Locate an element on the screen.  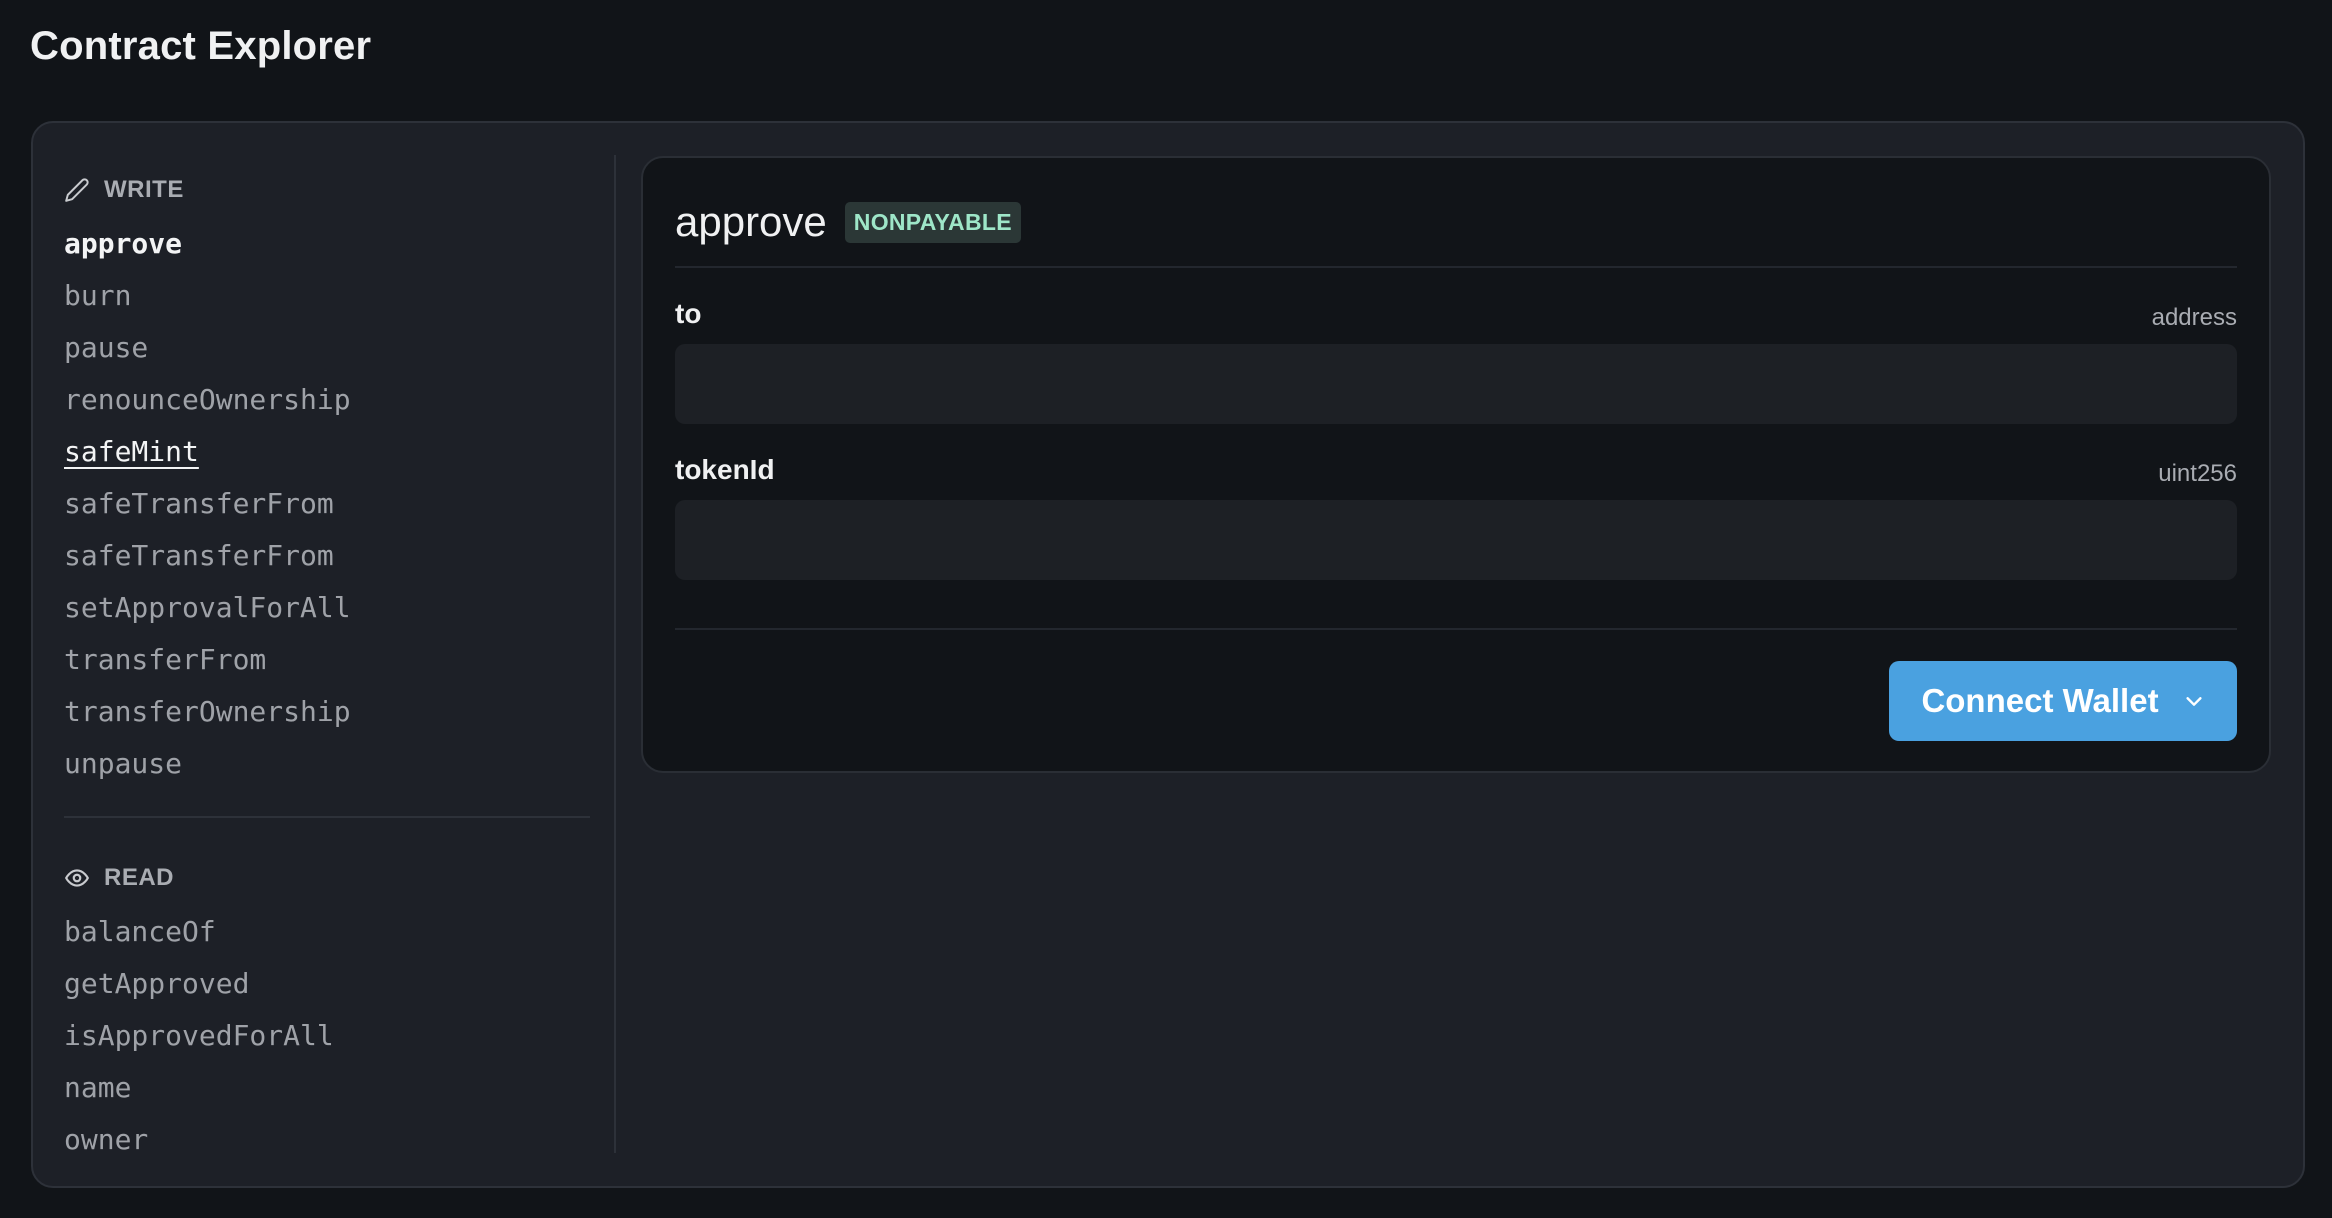
read-fn-name: name is located at coordinates (327, 1088).